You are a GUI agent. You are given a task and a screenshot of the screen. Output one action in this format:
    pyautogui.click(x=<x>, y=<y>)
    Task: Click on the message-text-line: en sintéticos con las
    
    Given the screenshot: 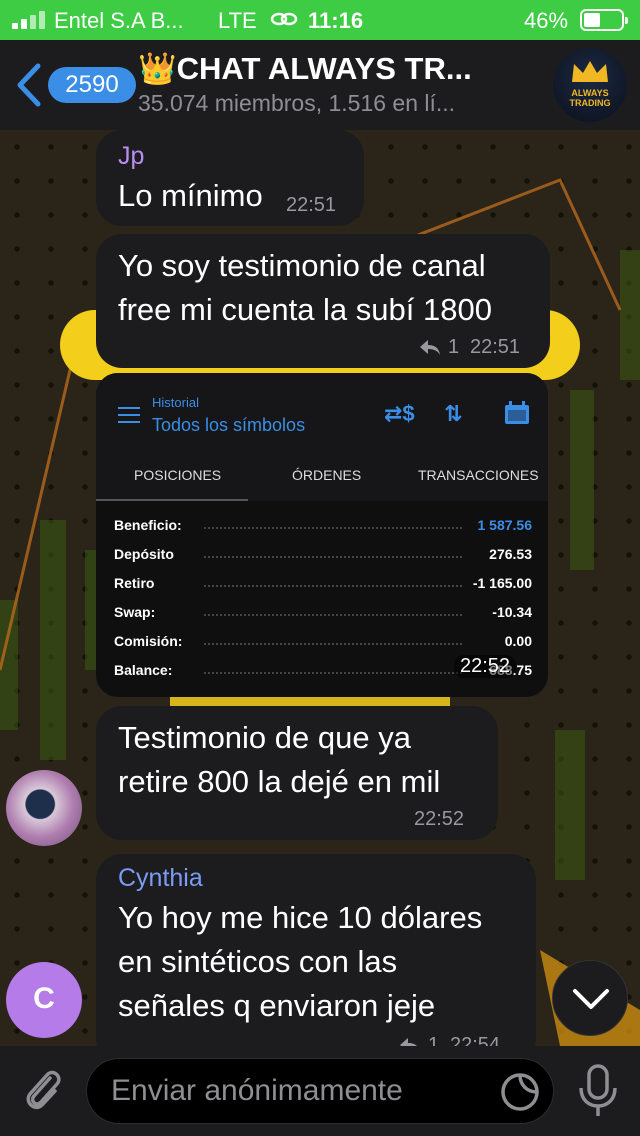 What is the action you would take?
    pyautogui.click(x=258, y=961)
    